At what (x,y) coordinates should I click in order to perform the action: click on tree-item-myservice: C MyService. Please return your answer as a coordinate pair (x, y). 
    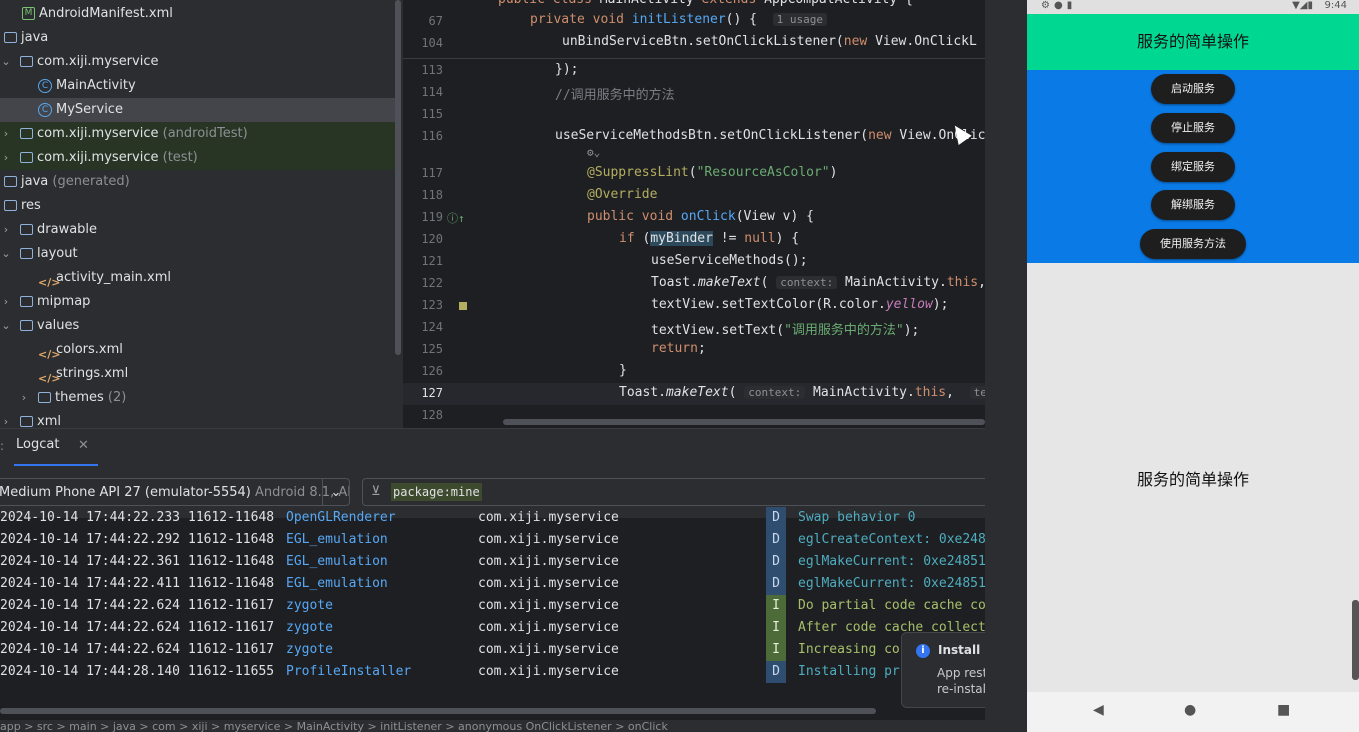
    Looking at the image, I should click on (197, 110).